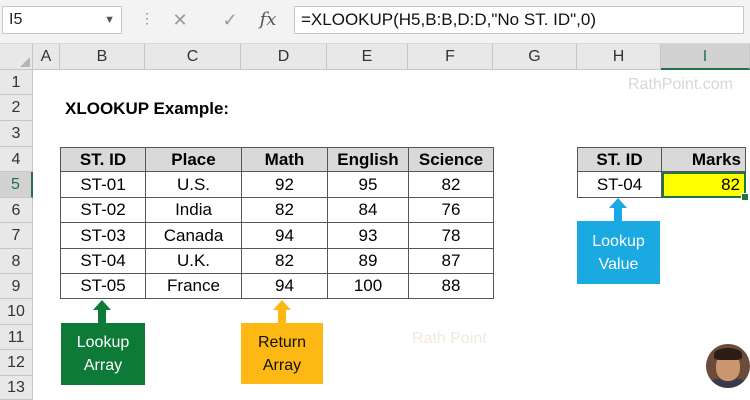 The width and height of the screenshot is (750, 400). What do you see at coordinates (102, 316) in the screenshot?
I see `lookup-array-arrow-shaft` at bounding box center [102, 316].